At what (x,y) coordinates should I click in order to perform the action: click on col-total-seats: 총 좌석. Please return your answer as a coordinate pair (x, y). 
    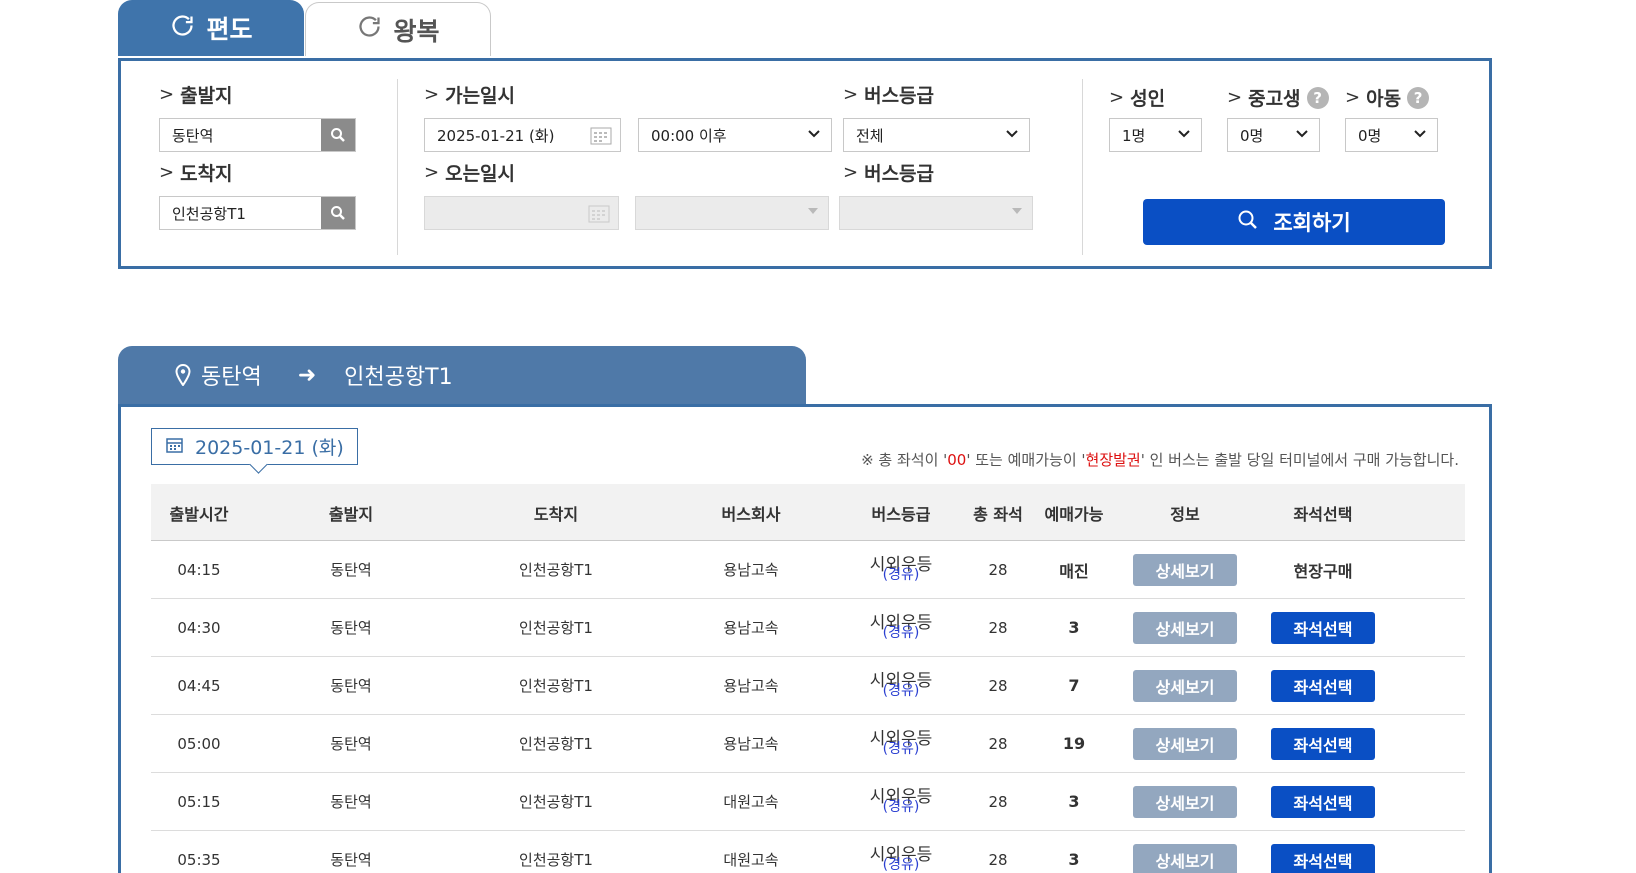
    Looking at the image, I should click on (998, 514).